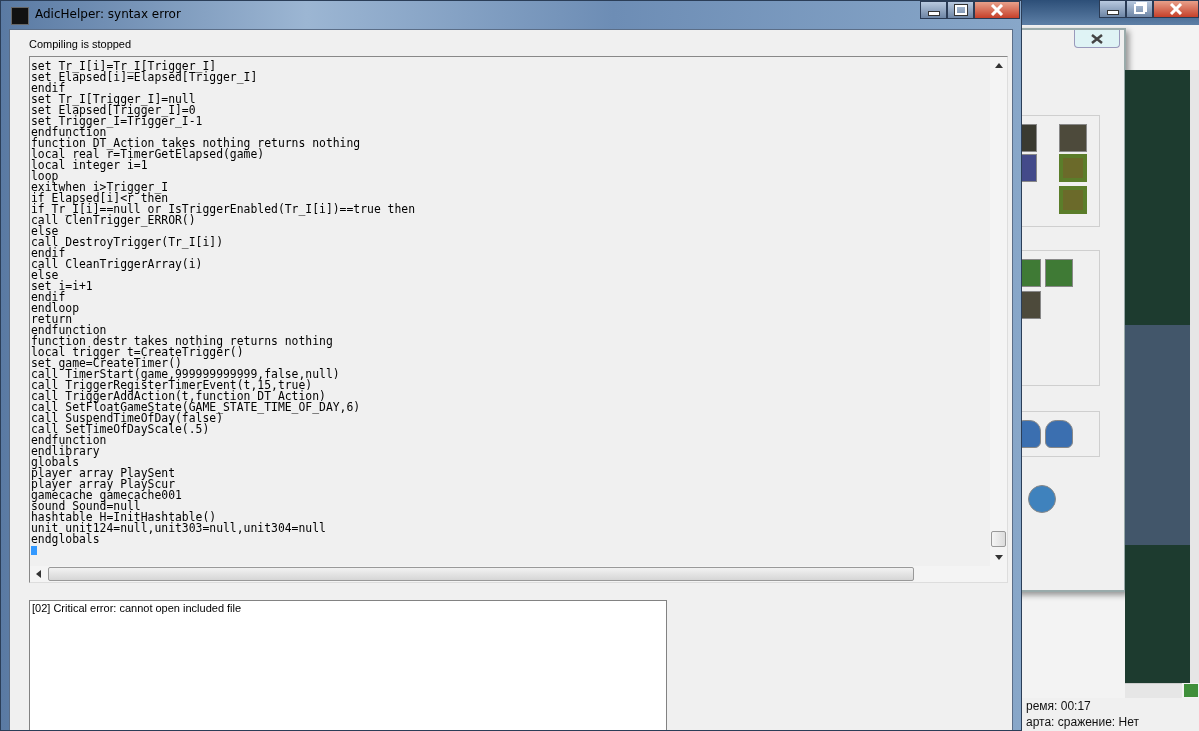  What do you see at coordinates (52, 319) in the screenshot?
I see `code-line: return` at bounding box center [52, 319].